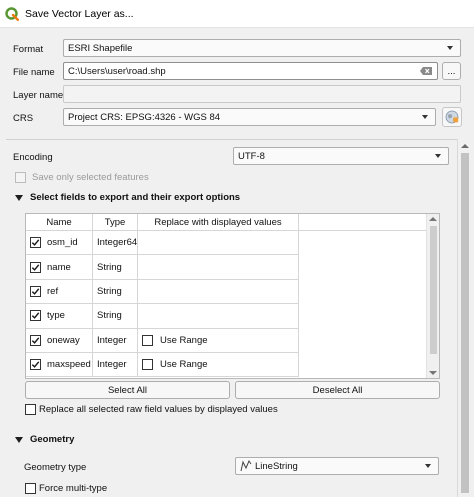  I want to click on table-row: oneway Integer Use Range, so click(162, 340).